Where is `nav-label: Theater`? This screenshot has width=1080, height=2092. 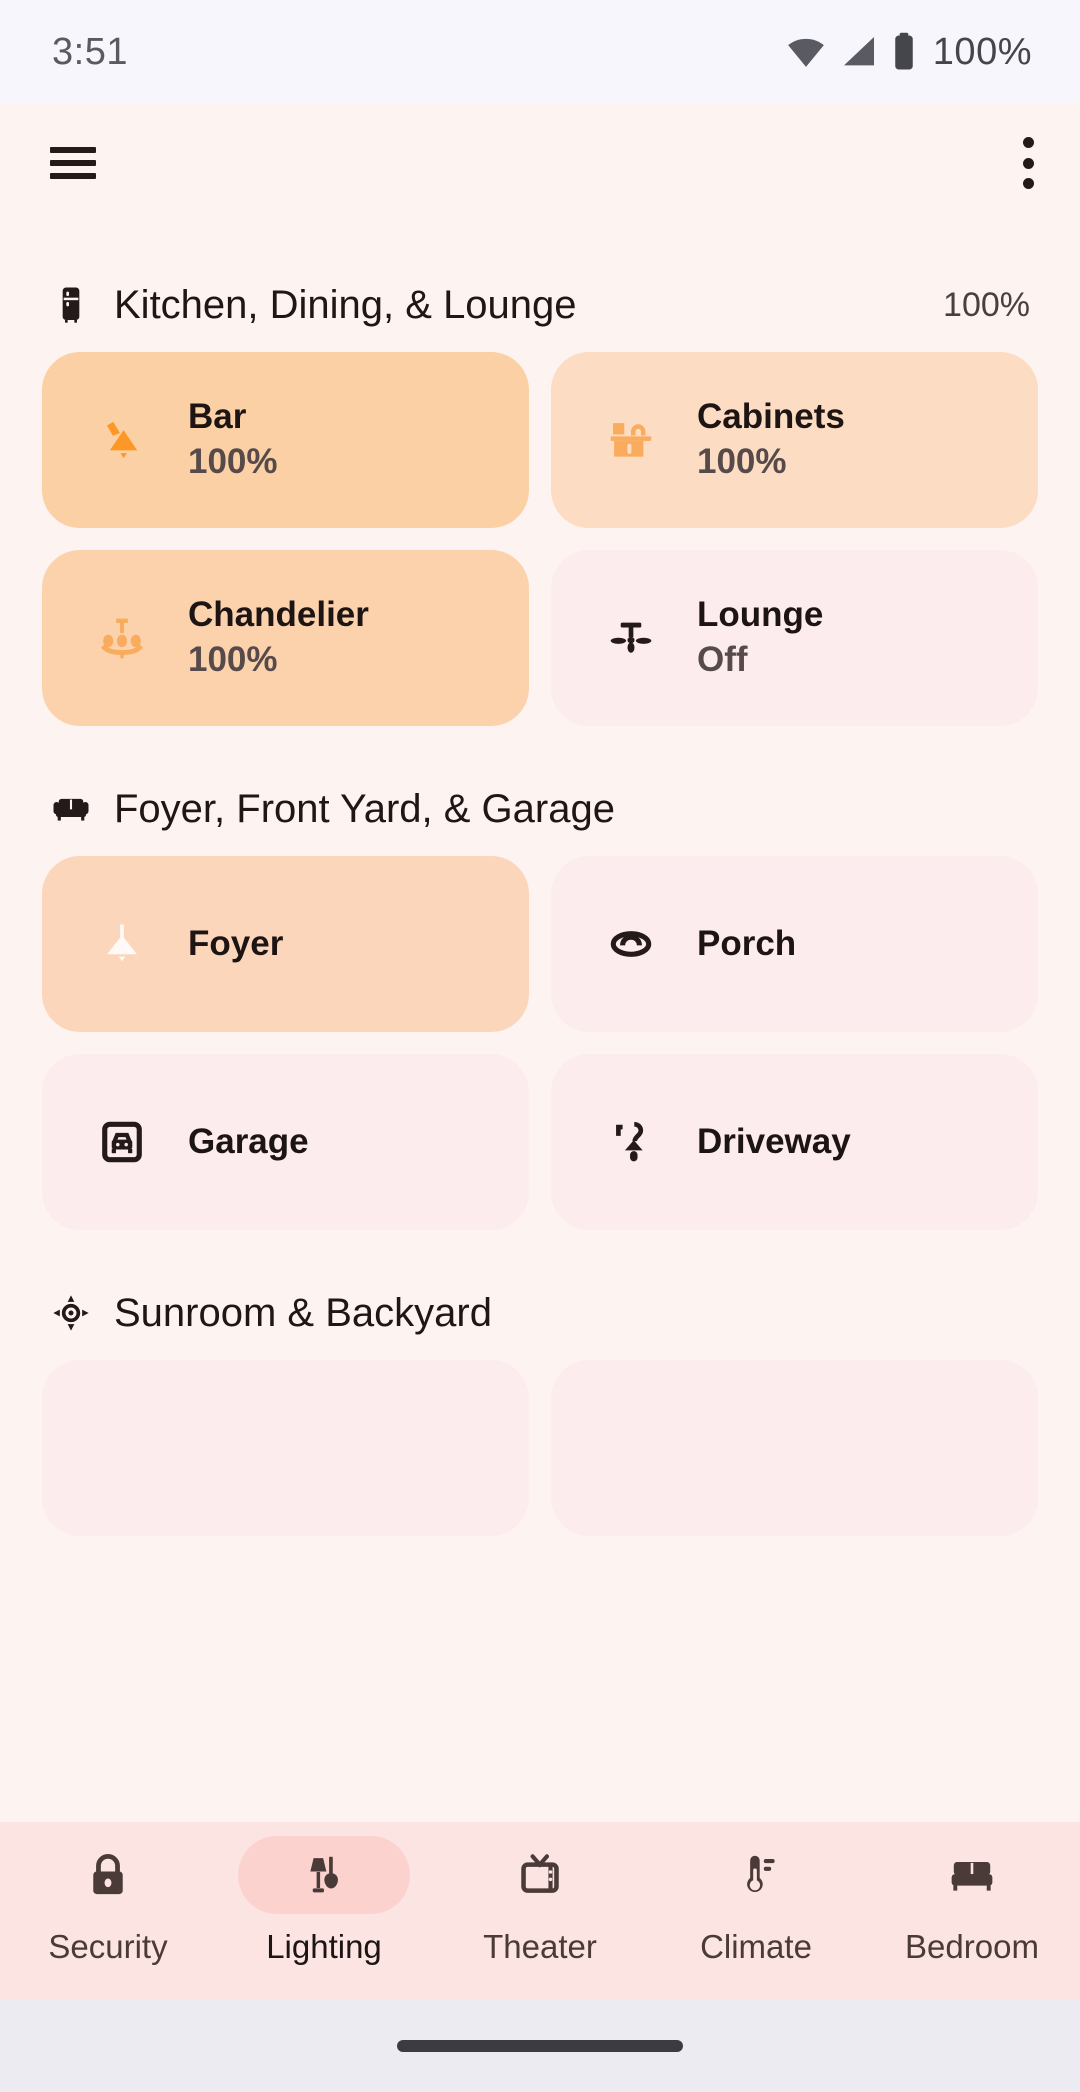 nav-label: Theater is located at coordinates (540, 1946).